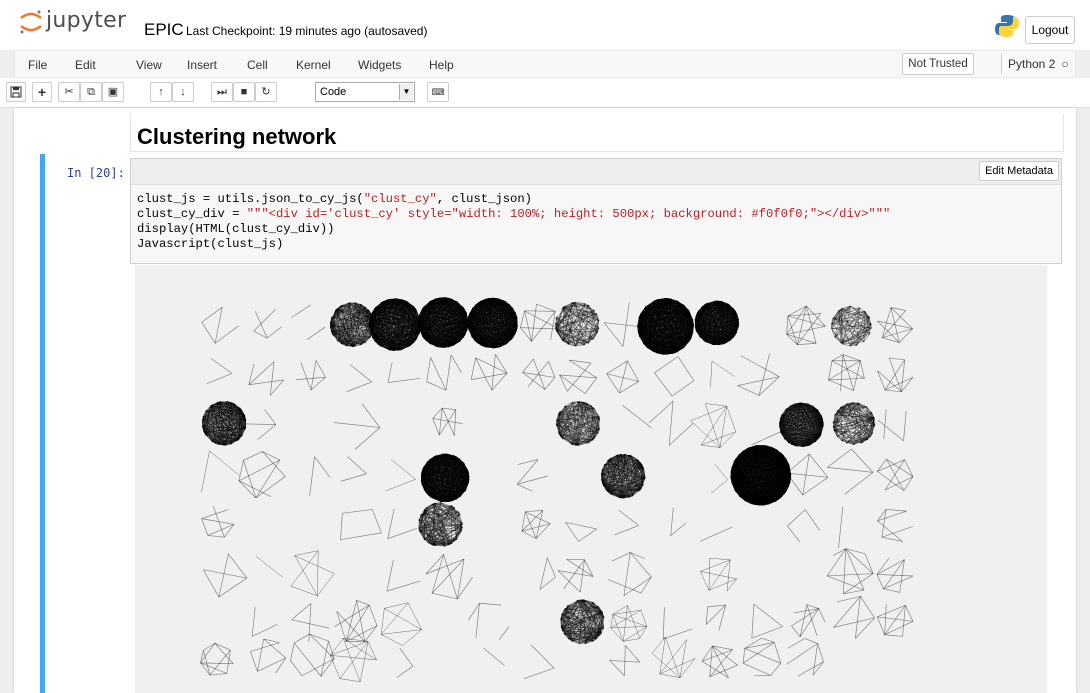  What do you see at coordinates (1065, 64) in the screenshot?
I see `kernel-idle-icon: ○` at bounding box center [1065, 64].